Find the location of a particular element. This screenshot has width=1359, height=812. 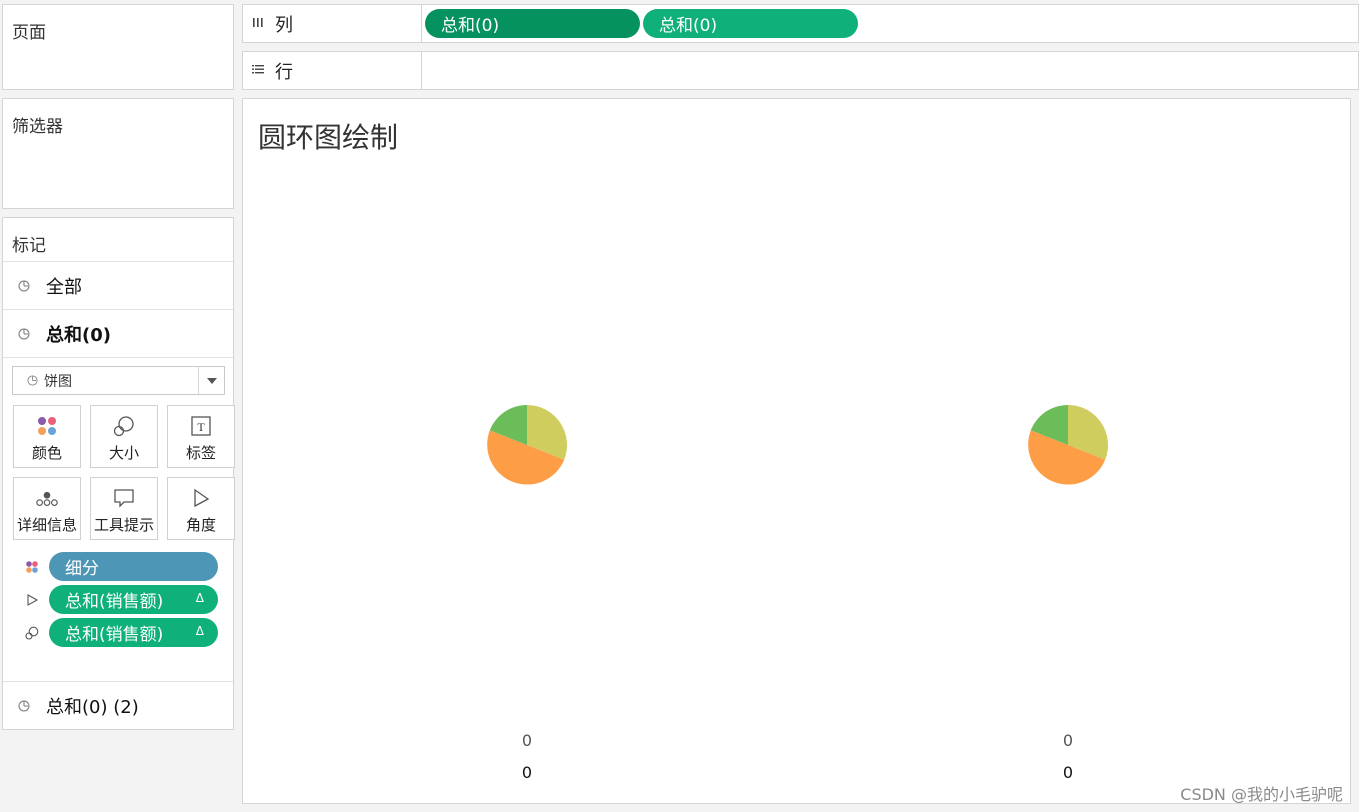

rows-shelf: 行 is located at coordinates (800, 70).